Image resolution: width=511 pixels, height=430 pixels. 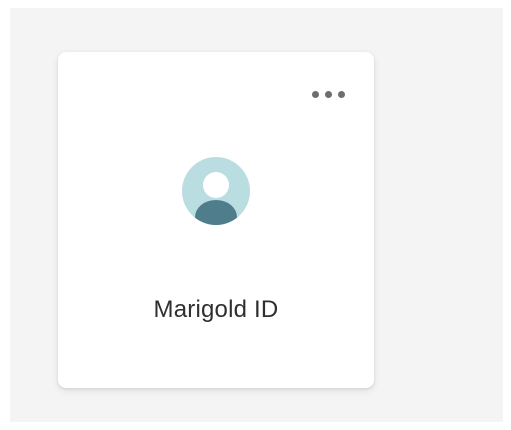 I want to click on more-options-button, so click(x=328, y=94).